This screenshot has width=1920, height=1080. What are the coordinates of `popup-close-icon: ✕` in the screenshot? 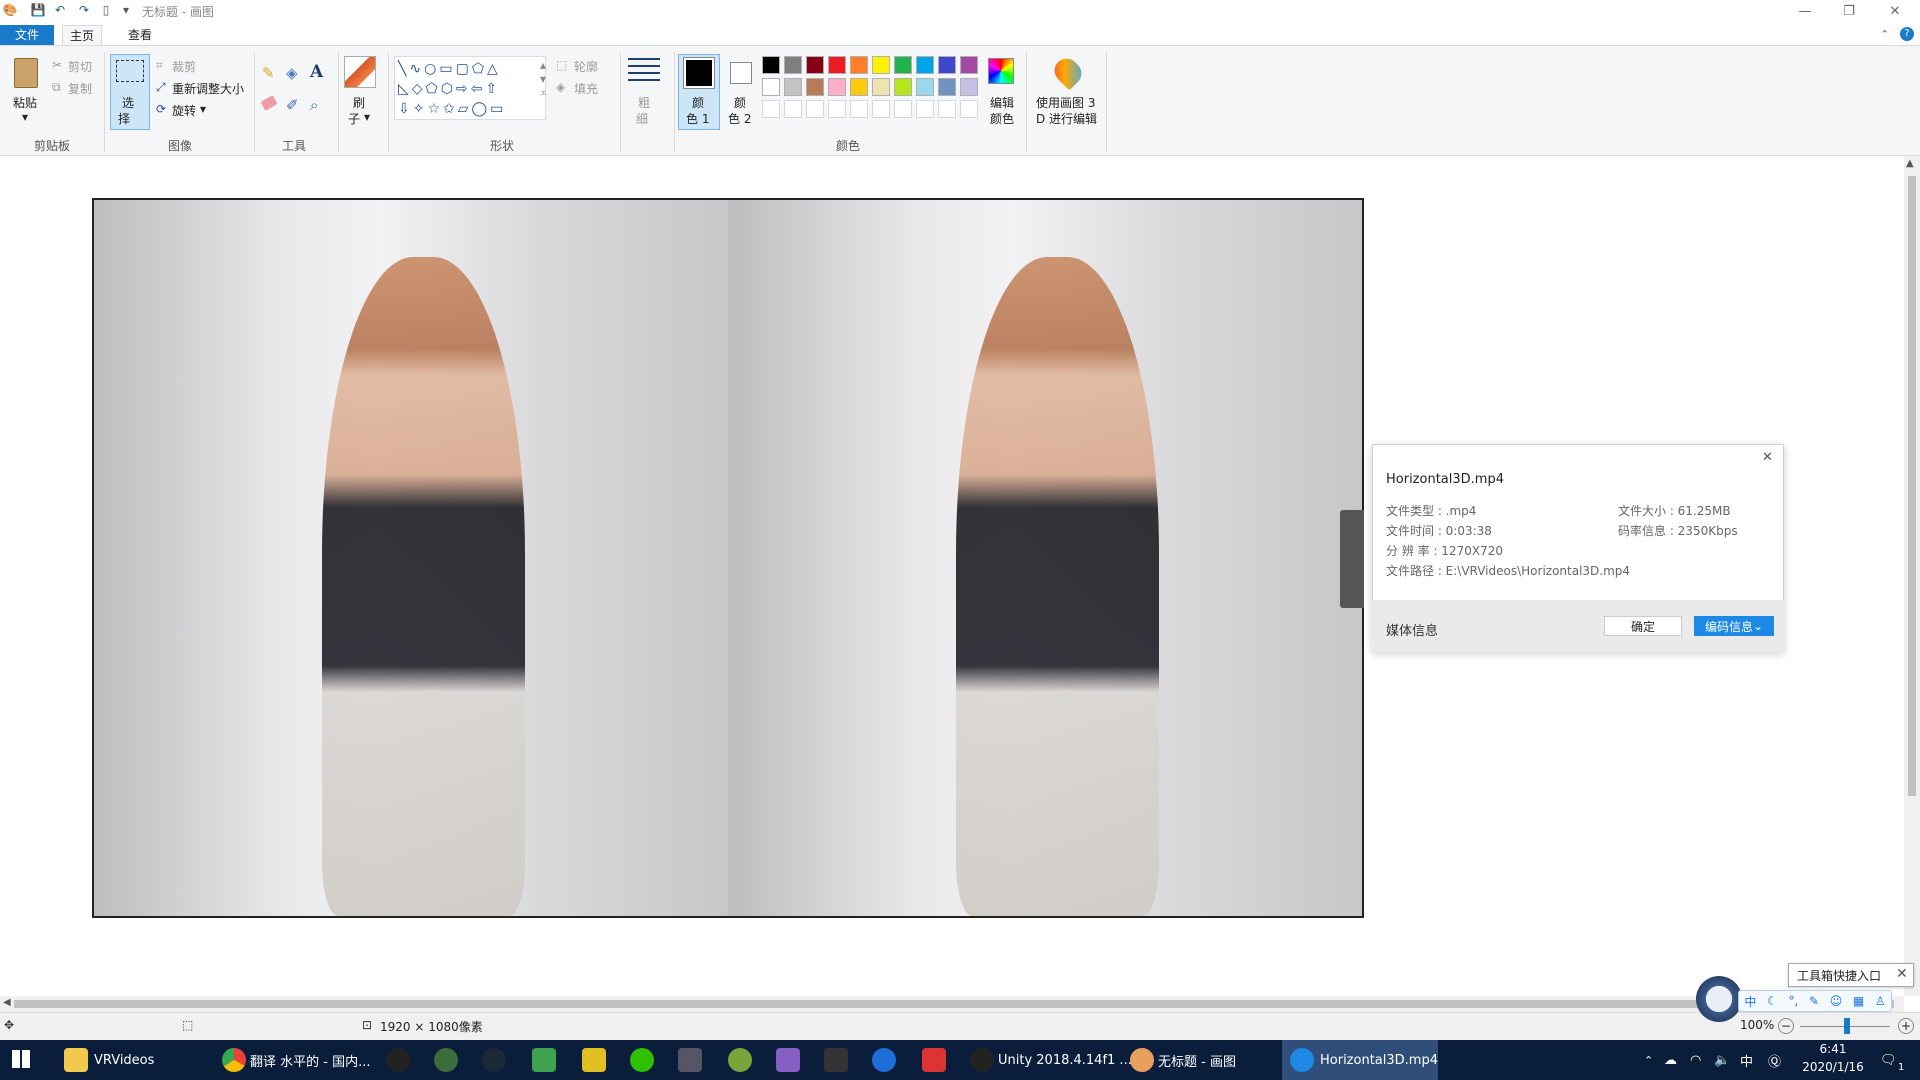 It's located at (1767, 457).